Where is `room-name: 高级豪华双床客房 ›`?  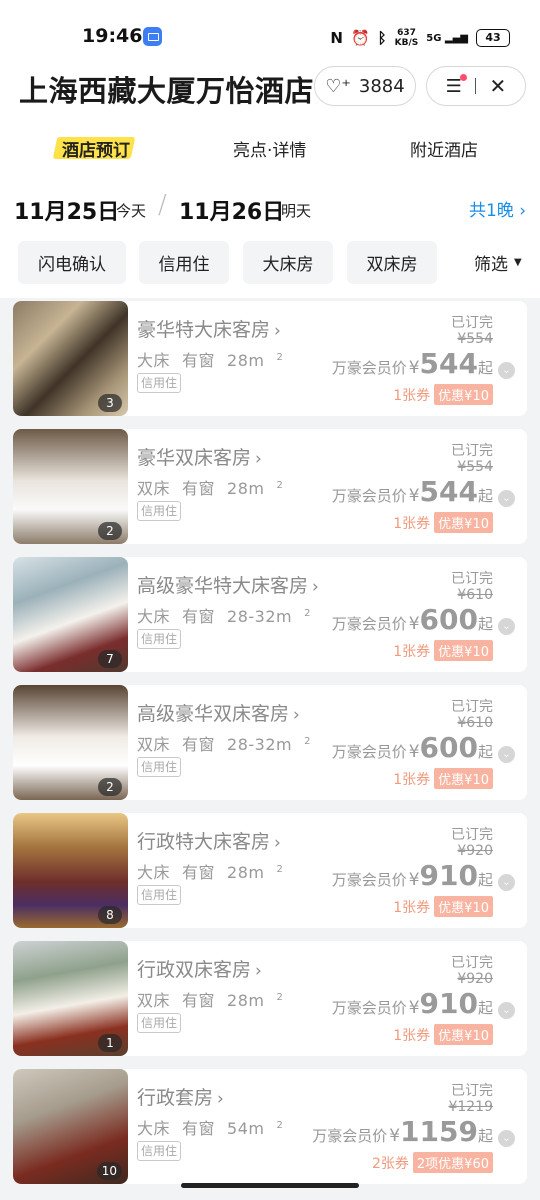 room-name: 高级豪华双床客房 › is located at coordinates (218, 712).